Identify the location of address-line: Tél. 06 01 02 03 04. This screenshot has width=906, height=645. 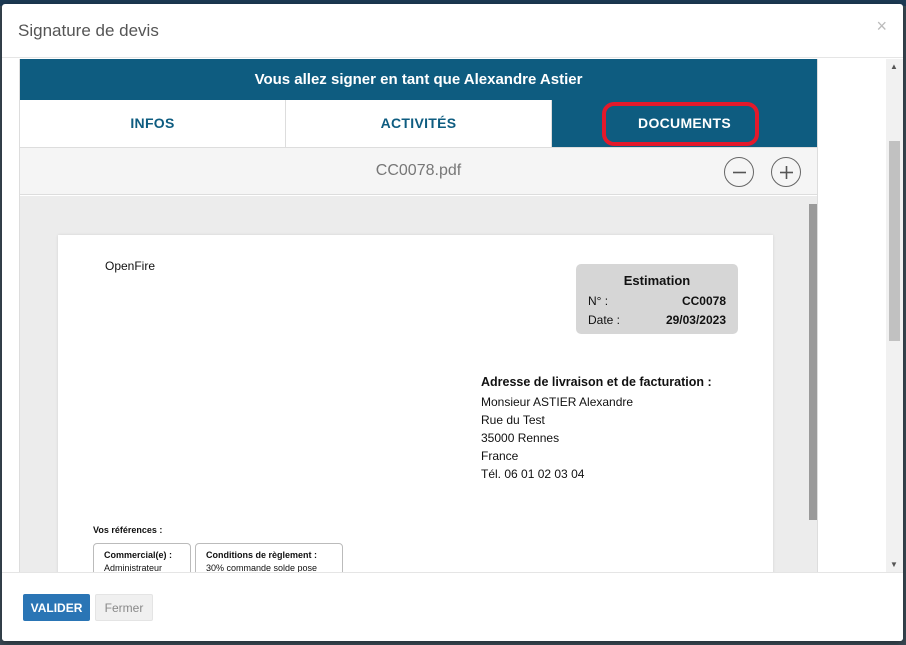
(533, 474).